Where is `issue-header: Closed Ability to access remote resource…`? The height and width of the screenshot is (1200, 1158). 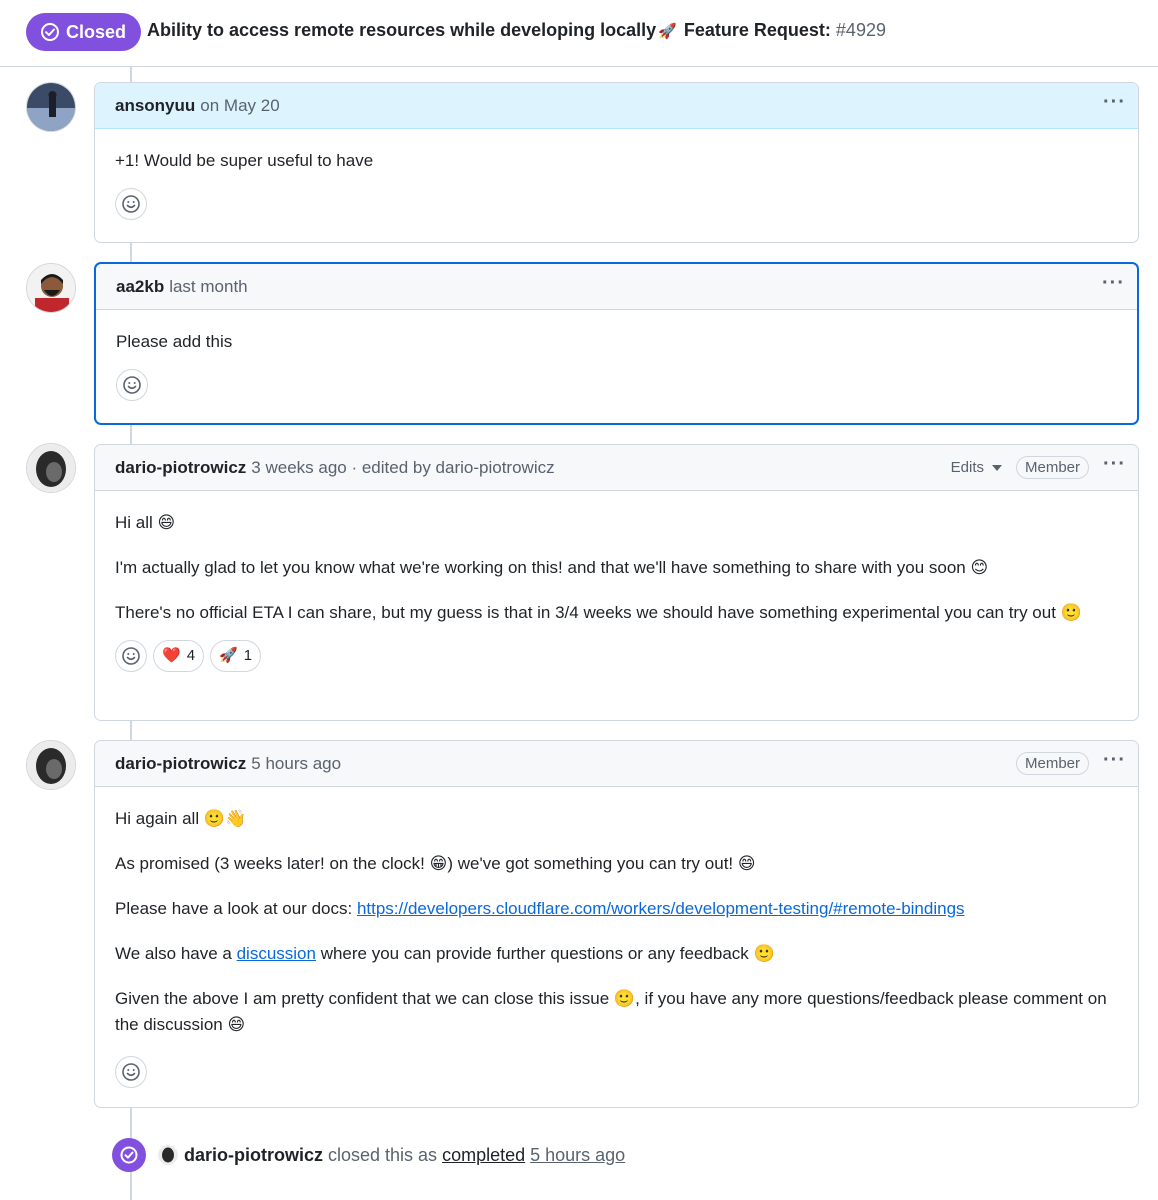
issue-header: Closed Ability to access remote resource… is located at coordinates (579, 33).